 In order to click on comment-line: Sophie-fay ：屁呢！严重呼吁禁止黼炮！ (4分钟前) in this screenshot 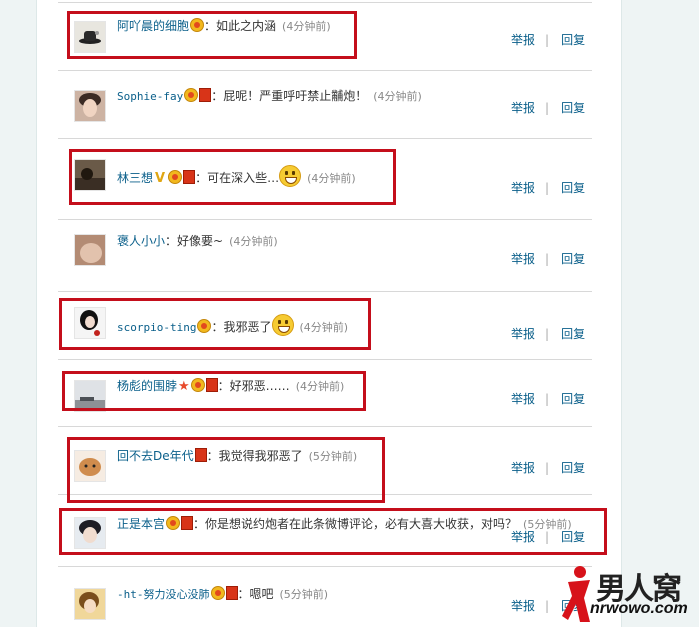, I will do `click(269, 96)`.